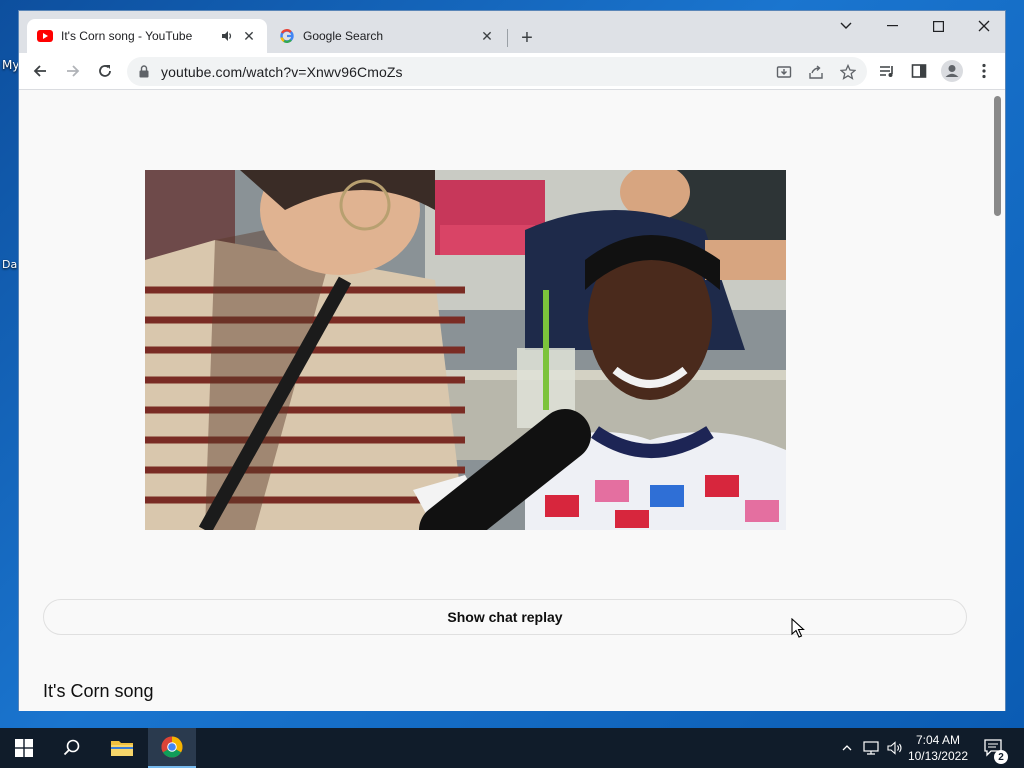  What do you see at coordinates (871, 748) in the screenshot?
I see `network-icon` at bounding box center [871, 748].